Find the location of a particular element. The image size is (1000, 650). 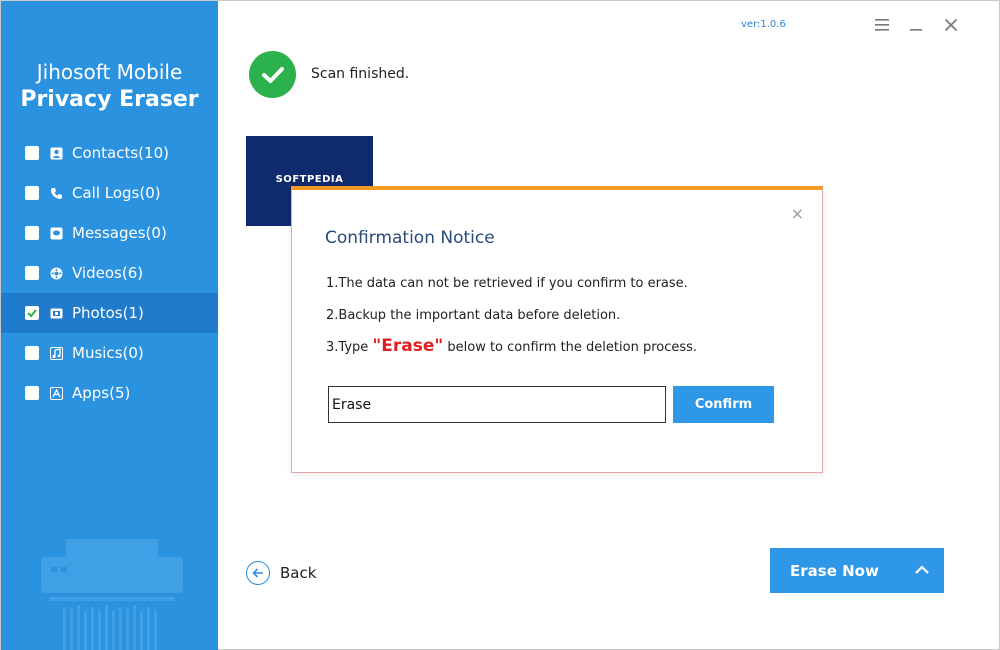

sidebar-item-apps: Apps(5) is located at coordinates (109, 393).